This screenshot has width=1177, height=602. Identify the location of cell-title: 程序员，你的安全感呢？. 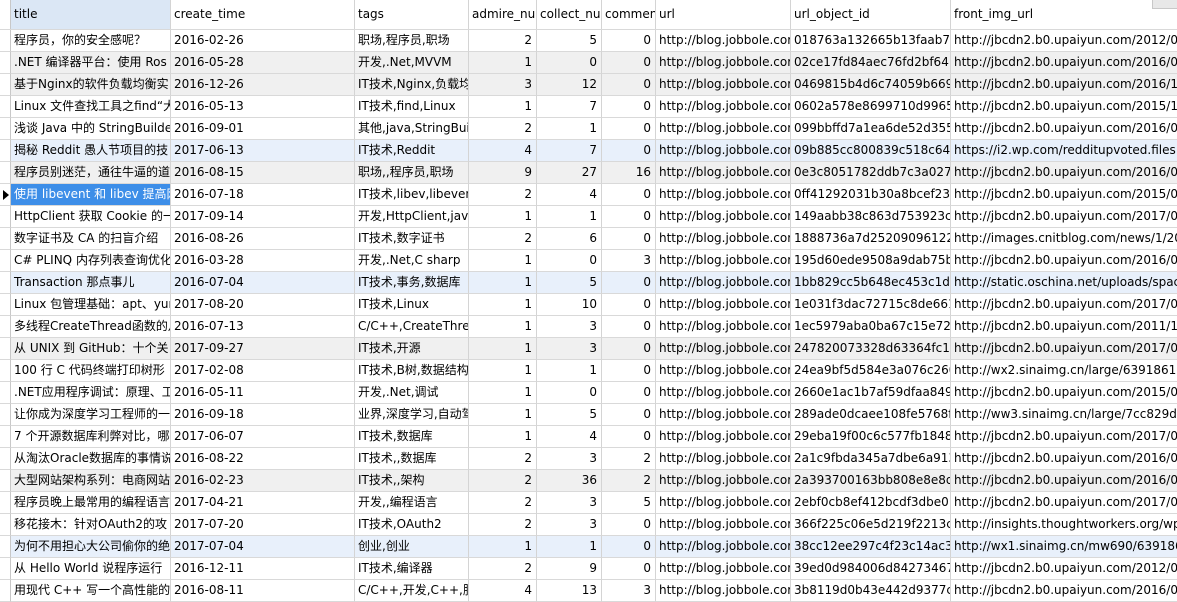
(91, 41).